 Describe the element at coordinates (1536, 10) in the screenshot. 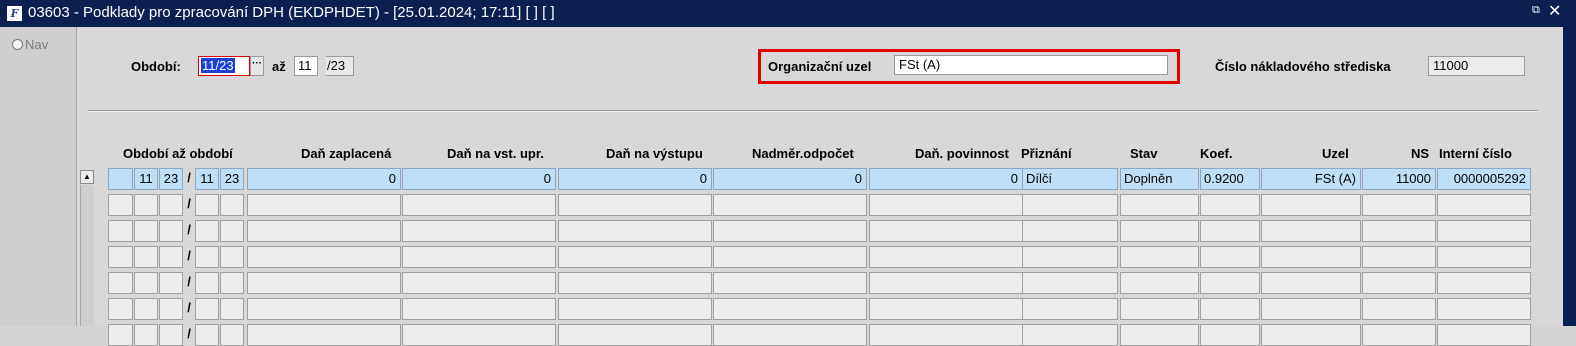

I see `restore-icon: ⧉` at that location.